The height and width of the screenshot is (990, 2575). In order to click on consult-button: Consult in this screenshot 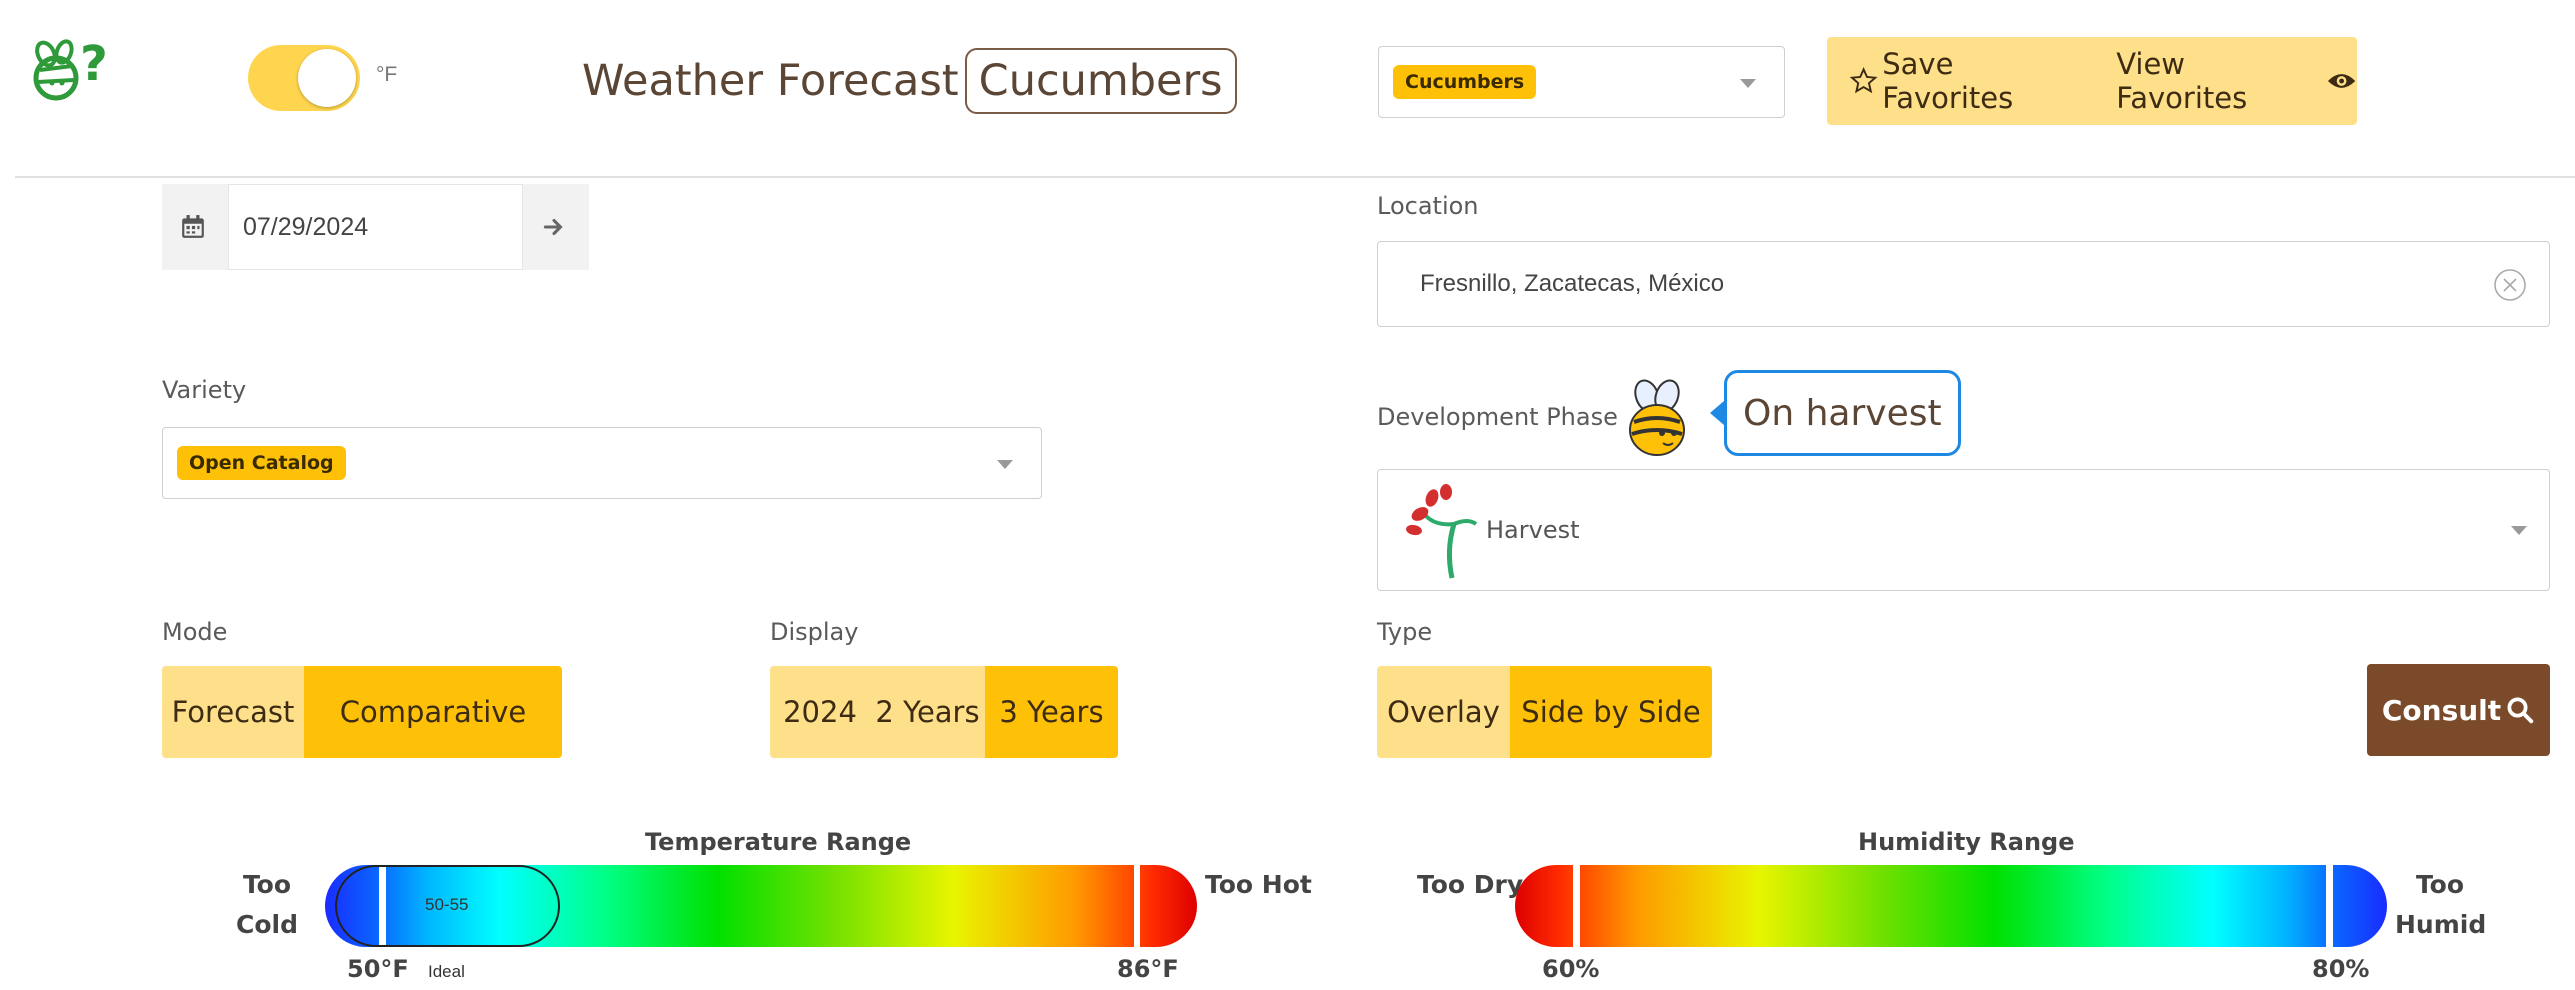, I will do `click(2458, 710)`.